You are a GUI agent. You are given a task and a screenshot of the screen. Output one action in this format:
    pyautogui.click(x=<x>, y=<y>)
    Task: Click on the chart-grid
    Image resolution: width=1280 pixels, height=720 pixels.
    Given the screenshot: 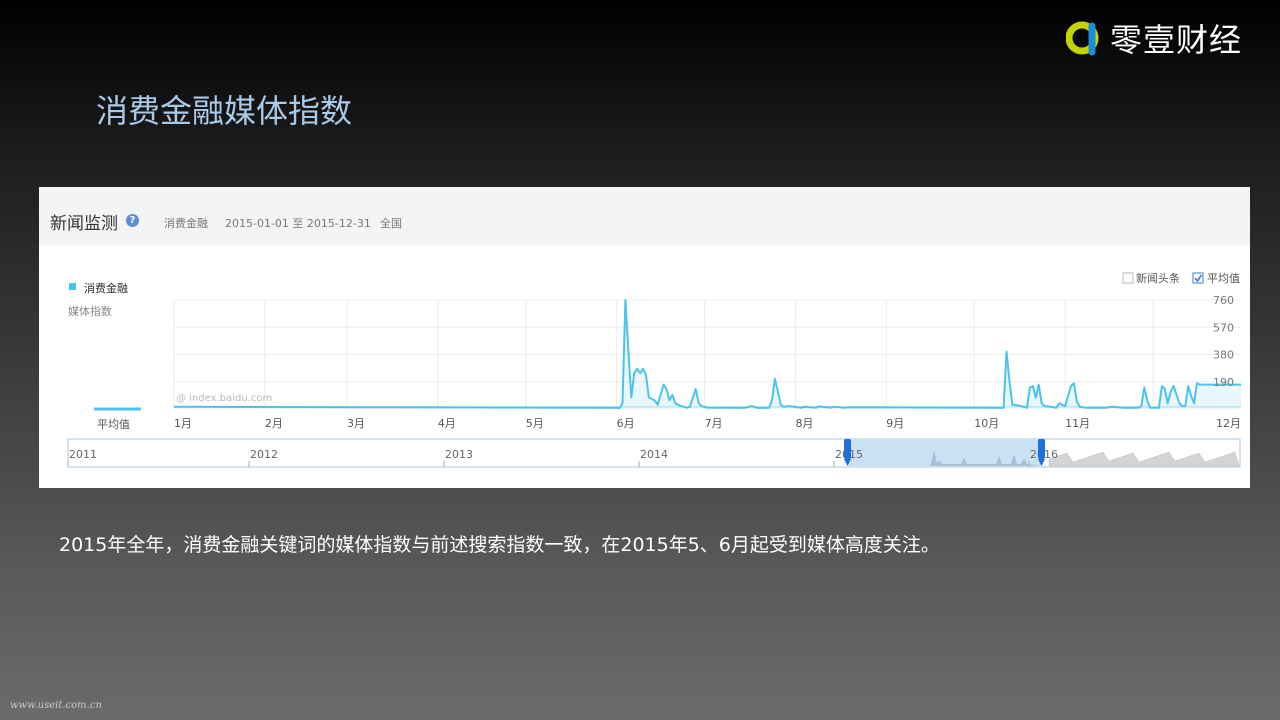 What is the action you would take?
    pyautogui.click(x=707, y=354)
    